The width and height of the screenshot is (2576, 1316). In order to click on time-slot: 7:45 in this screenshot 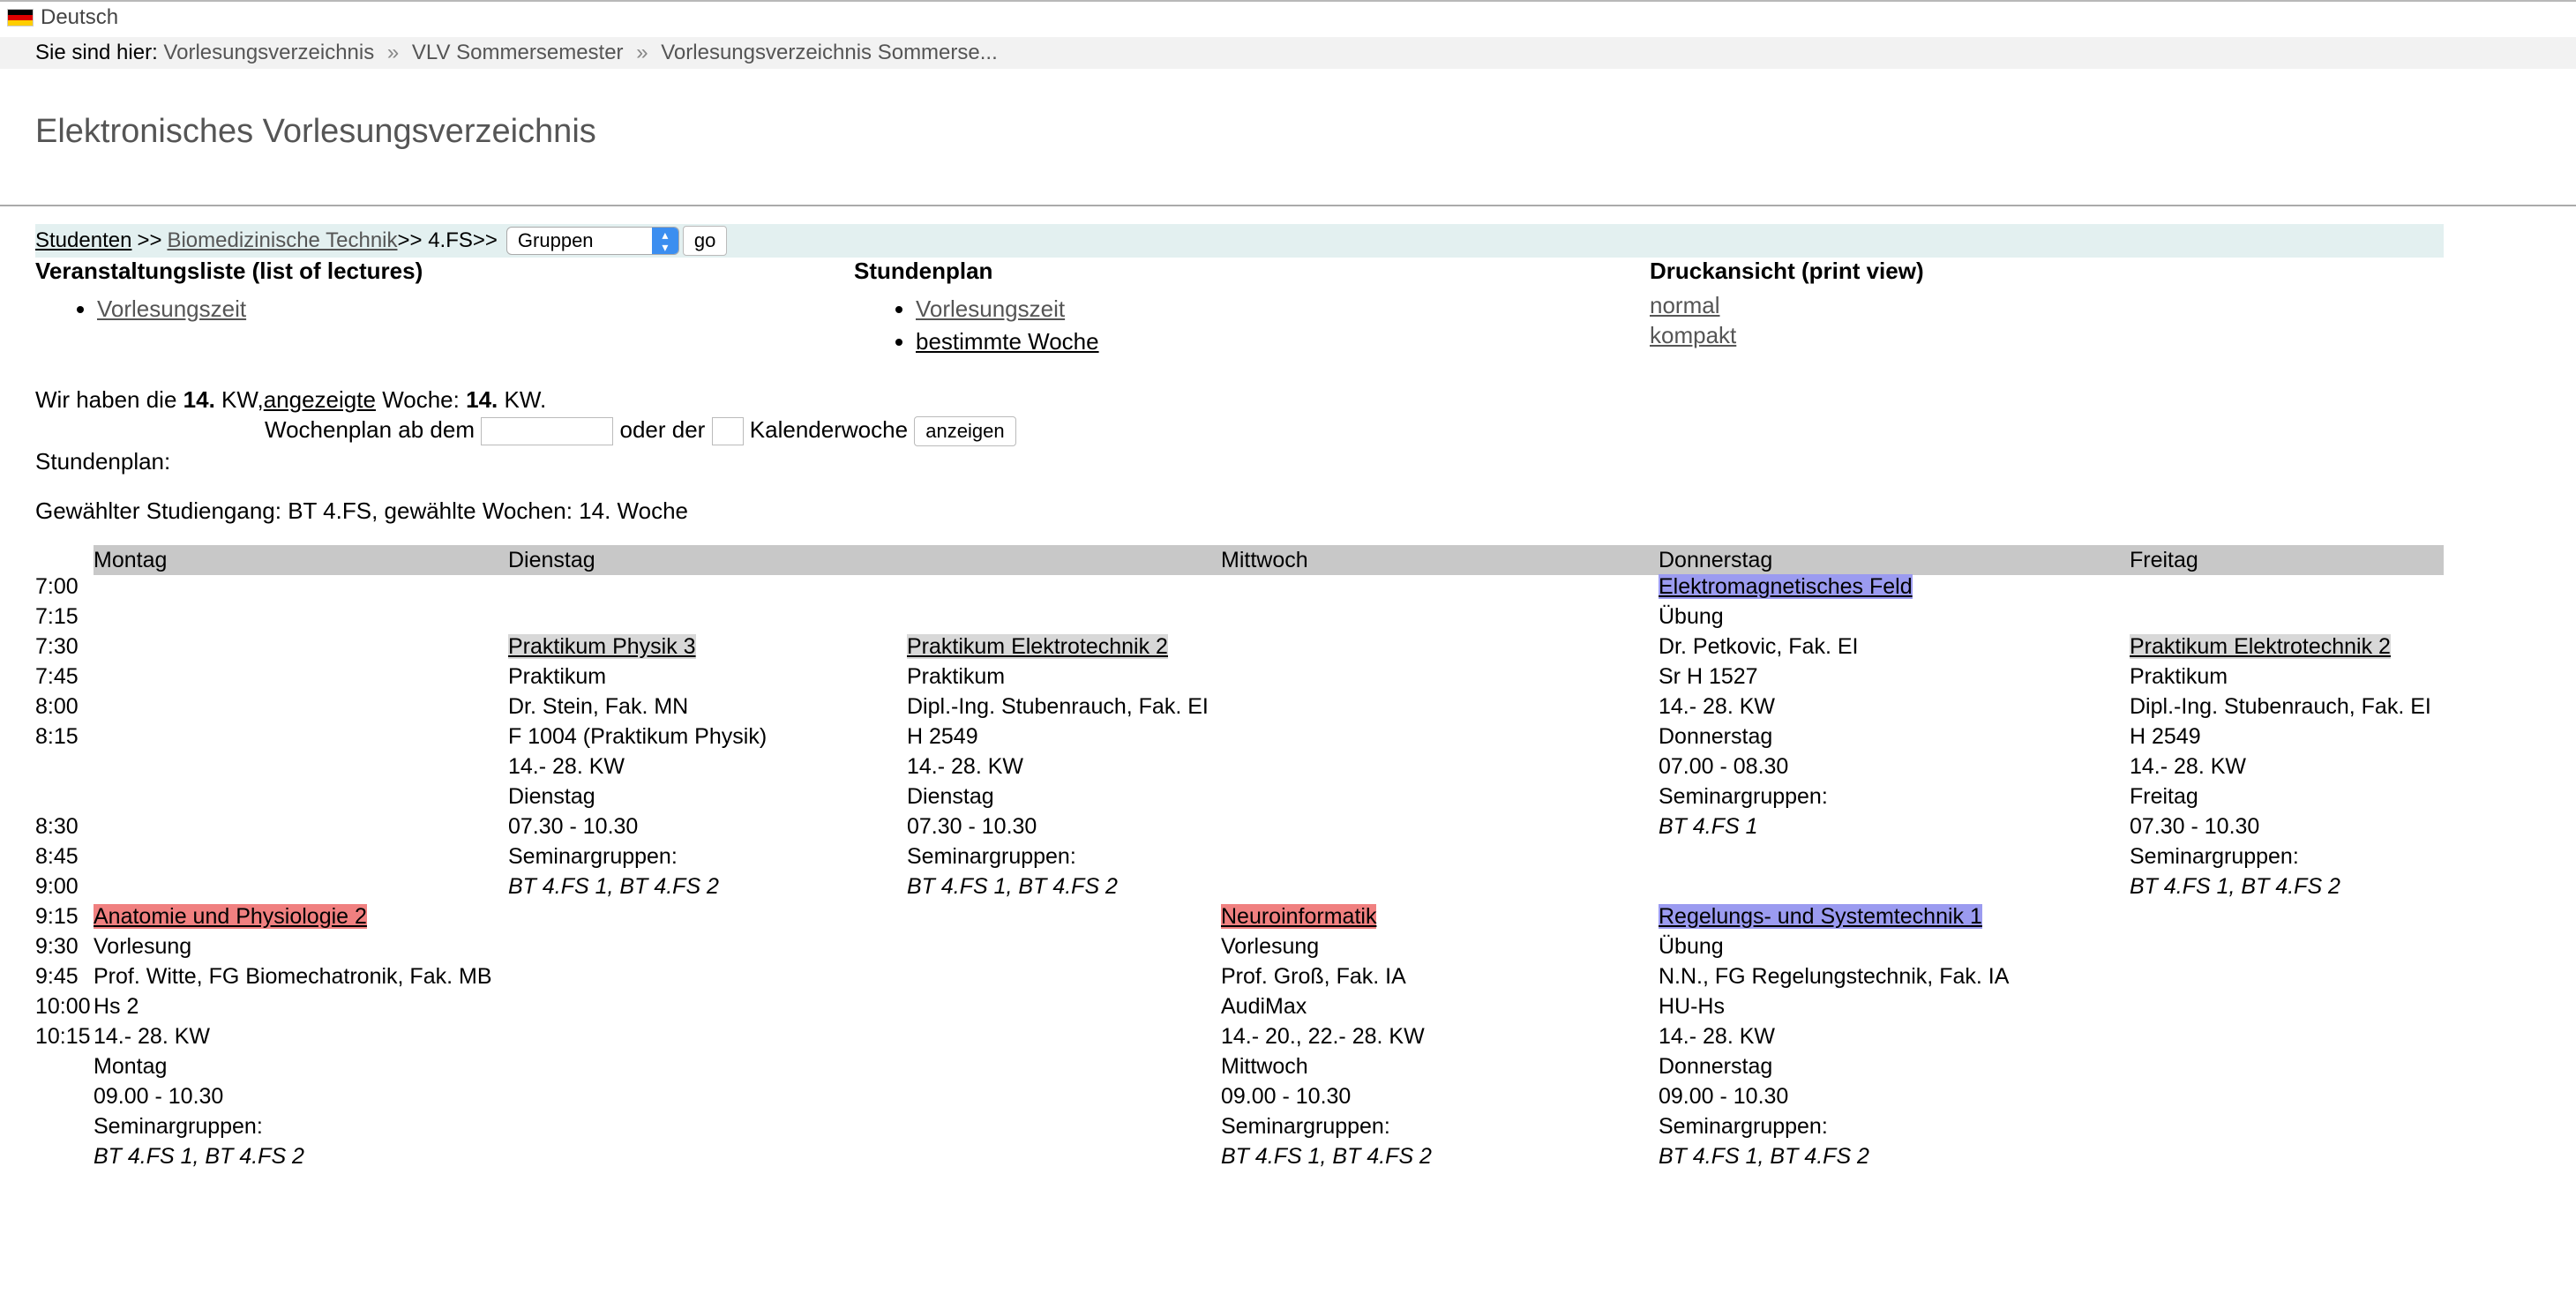, I will do `click(57, 676)`.